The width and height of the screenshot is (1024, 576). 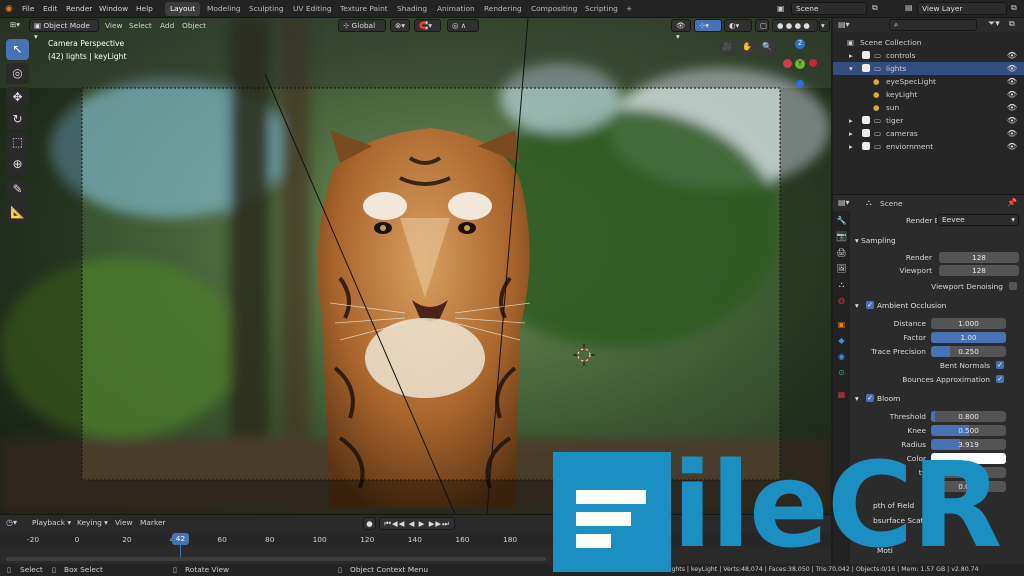 What do you see at coordinates (857, 305) in the screenshot?
I see `ambient-occlusion-panel-header: ▾` at bounding box center [857, 305].